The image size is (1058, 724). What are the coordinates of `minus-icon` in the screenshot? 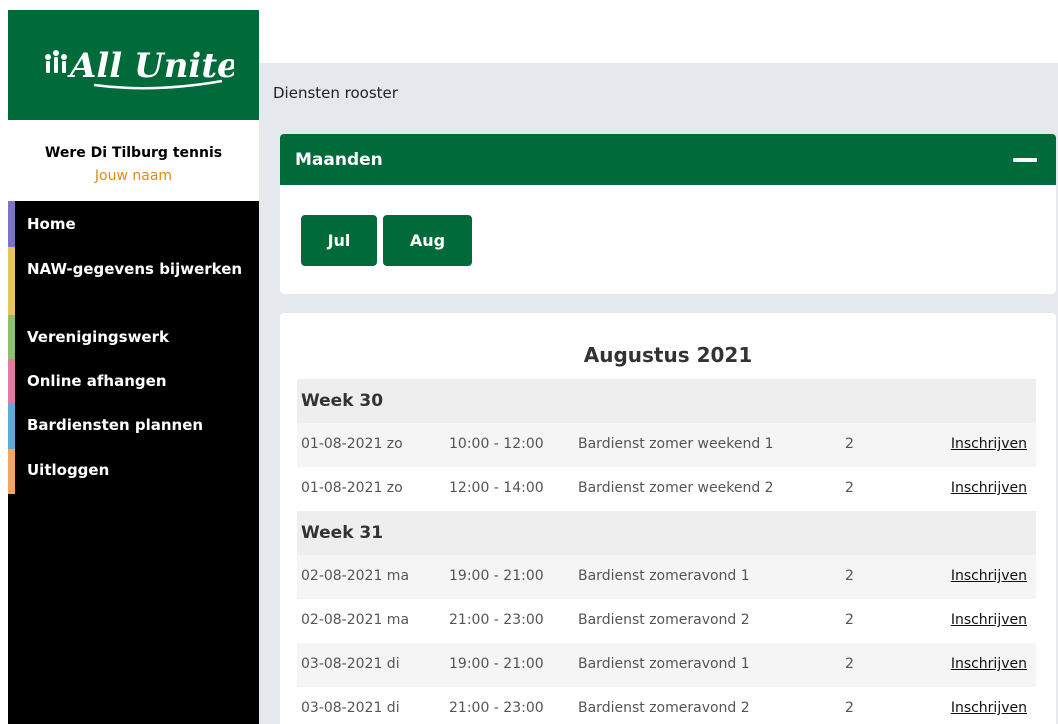 It's located at (1025, 159).